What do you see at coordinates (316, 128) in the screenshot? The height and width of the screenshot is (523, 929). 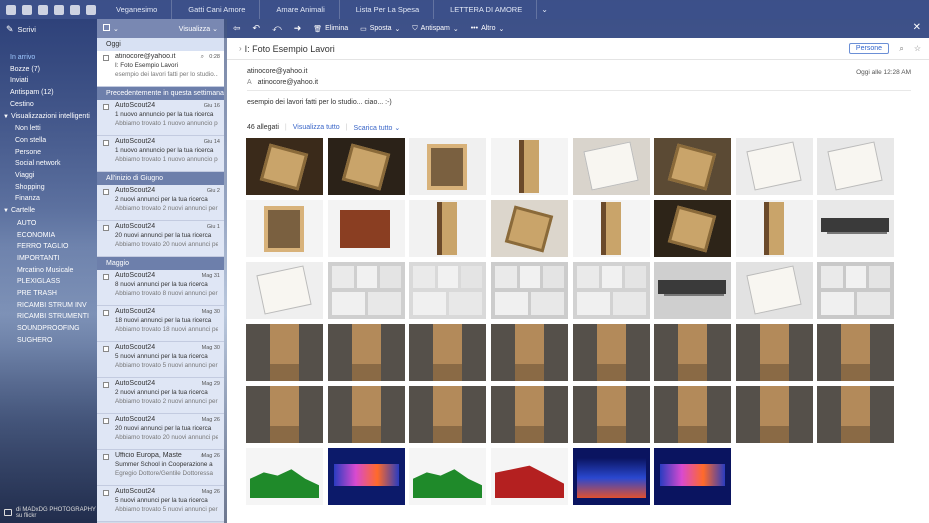 I see `view-all-link: Visualizza tutto` at bounding box center [316, 128].